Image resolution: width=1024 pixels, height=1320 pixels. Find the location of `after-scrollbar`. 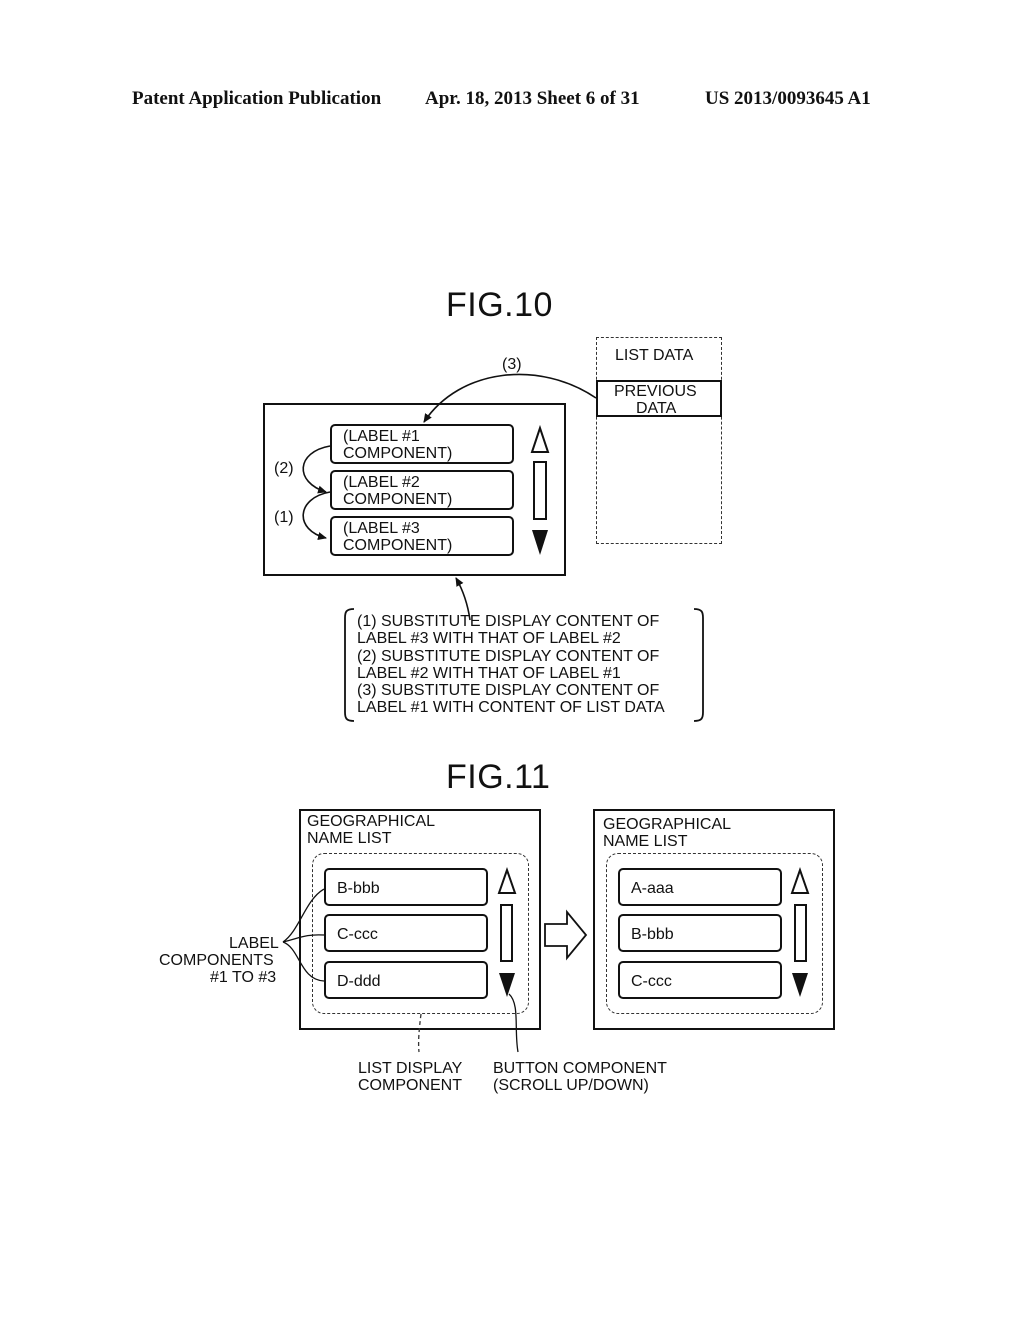

after-scrollbar is located at coordinates (800, 933).